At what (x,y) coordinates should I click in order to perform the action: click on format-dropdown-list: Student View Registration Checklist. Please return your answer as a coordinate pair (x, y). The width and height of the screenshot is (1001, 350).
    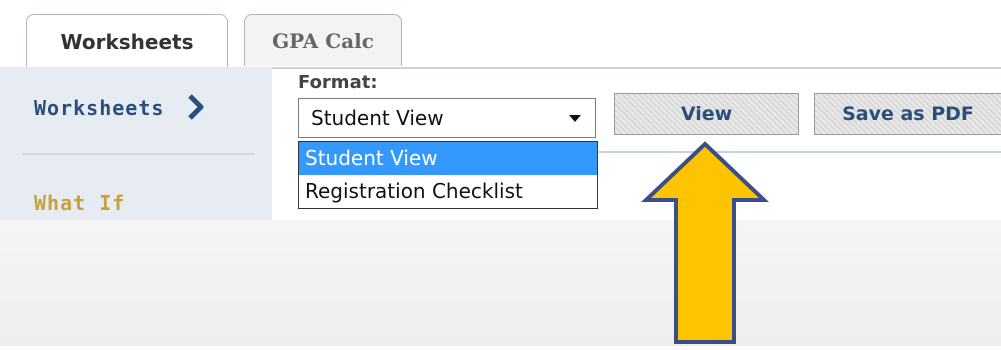
    Looking at the image, I should click on (448, 175).